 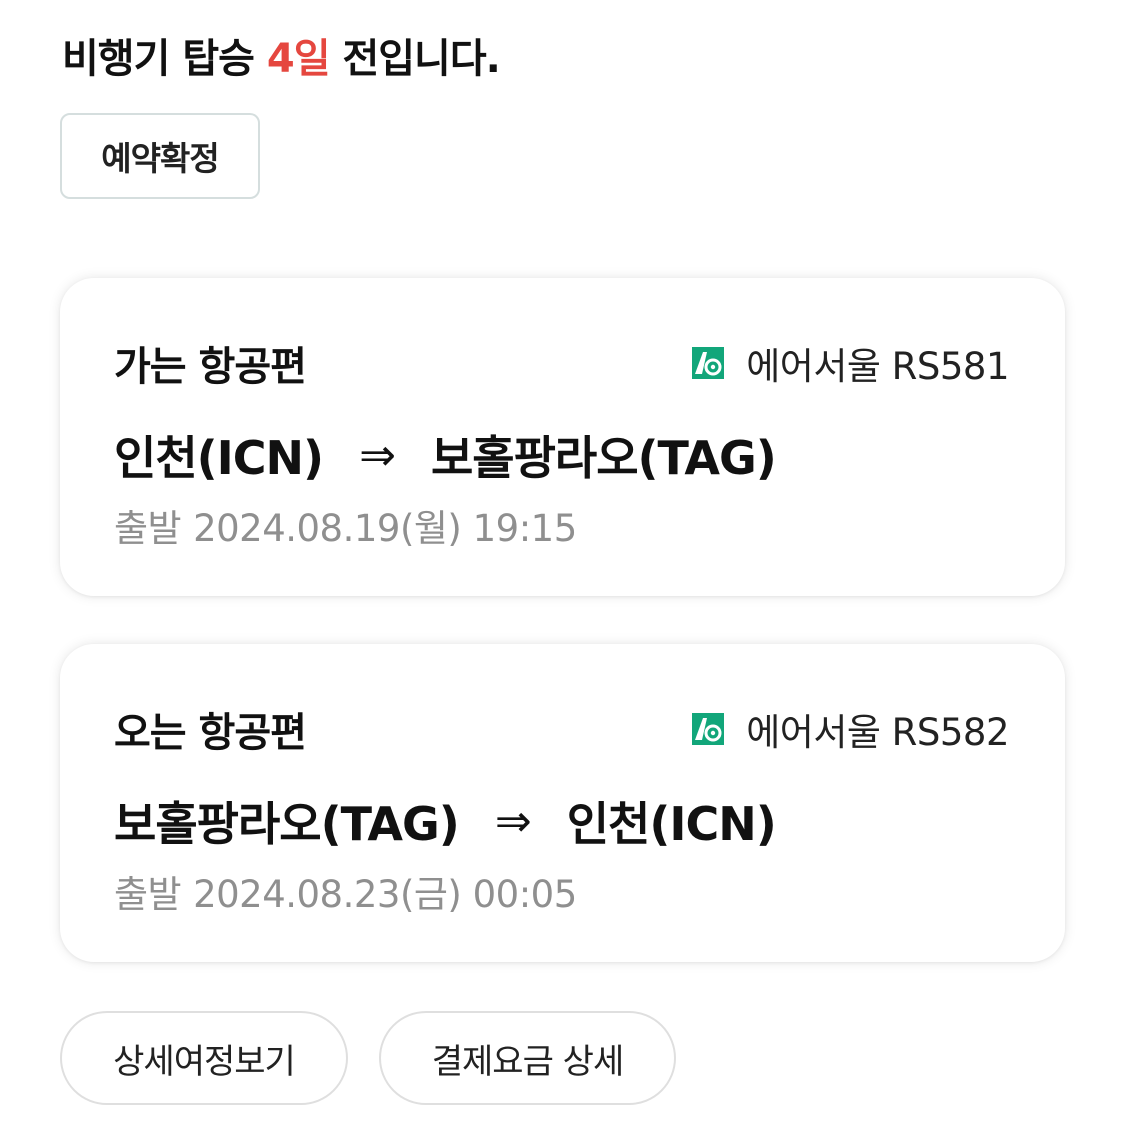 What do you see at coordinates (877, 732) in the screenshot?
I see `inbound-airline-flight: 에어서울 RS582` at bounding box center [877, 732].